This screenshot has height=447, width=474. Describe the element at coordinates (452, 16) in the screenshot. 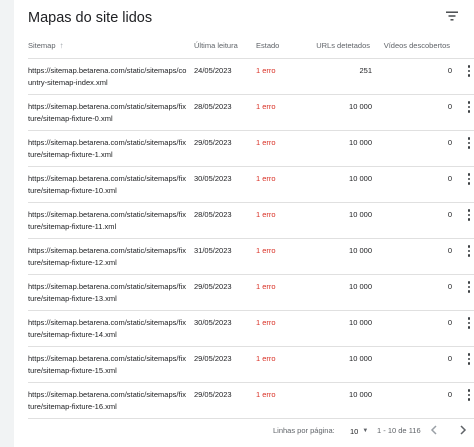

I see `filter-button` at that location.